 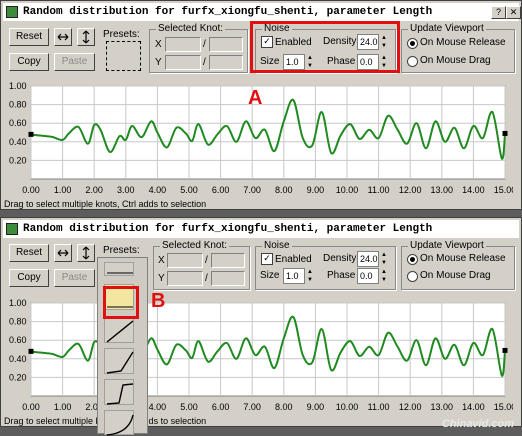 What do you see at coordinates (341, 275) in the screenshot?
I see `phase-label: Phase` at bounding box center [341, 275].